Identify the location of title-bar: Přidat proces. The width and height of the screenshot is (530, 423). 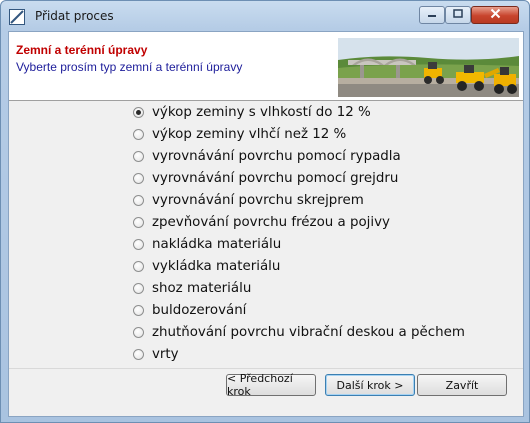
(265, 16).